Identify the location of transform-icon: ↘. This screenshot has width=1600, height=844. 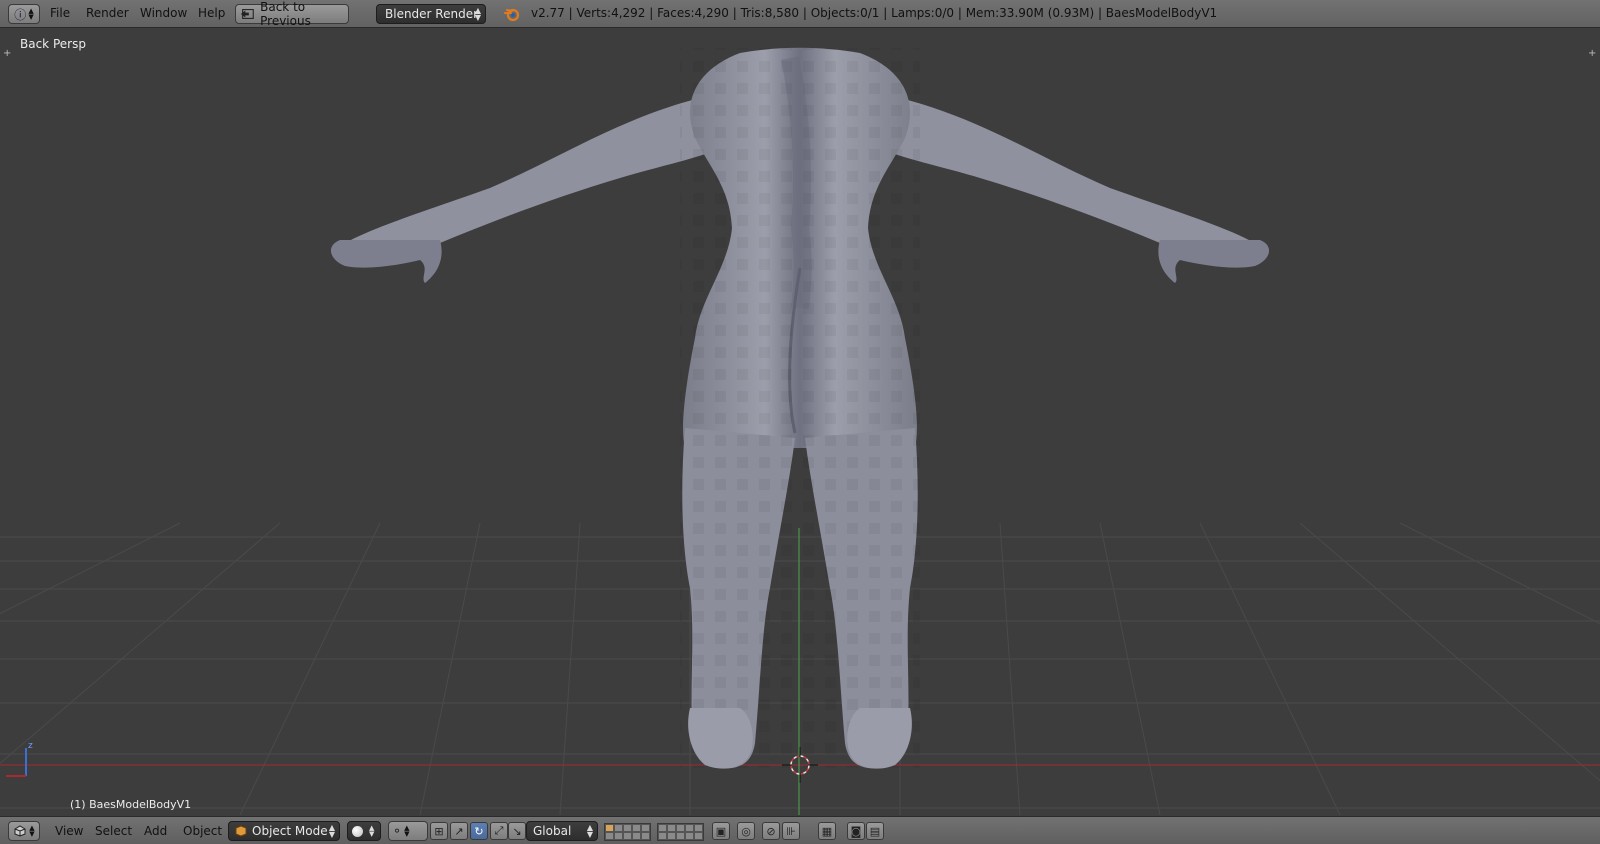
(517, 831).